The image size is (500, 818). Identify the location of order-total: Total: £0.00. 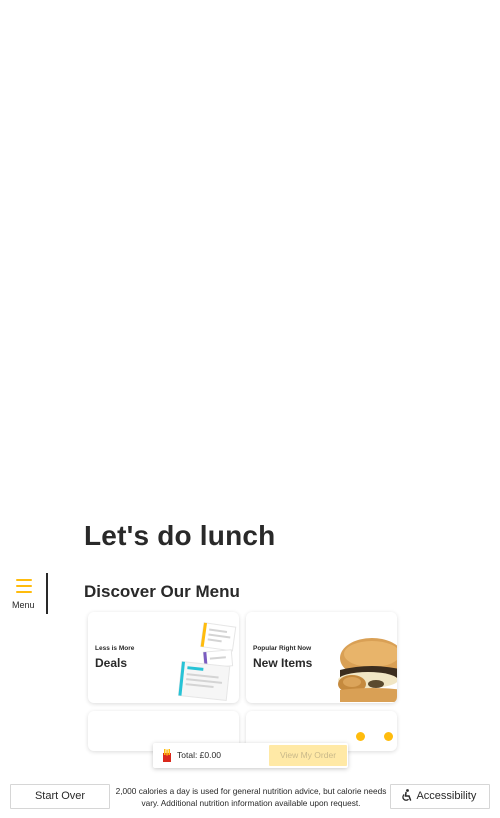
(199, 755).